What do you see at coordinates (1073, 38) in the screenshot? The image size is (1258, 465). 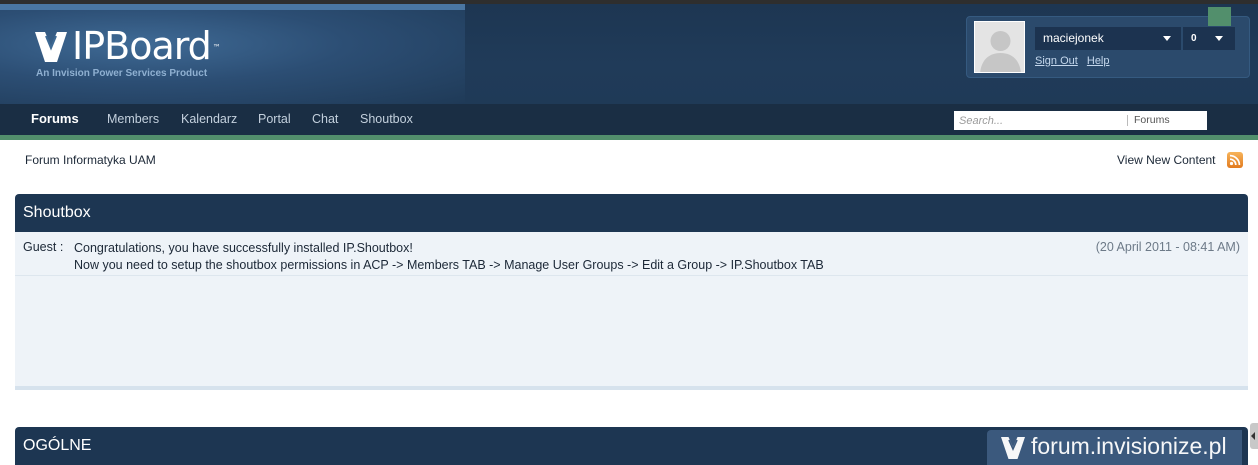 I see `username: maciejonek` at bounding box center [1073, 38].